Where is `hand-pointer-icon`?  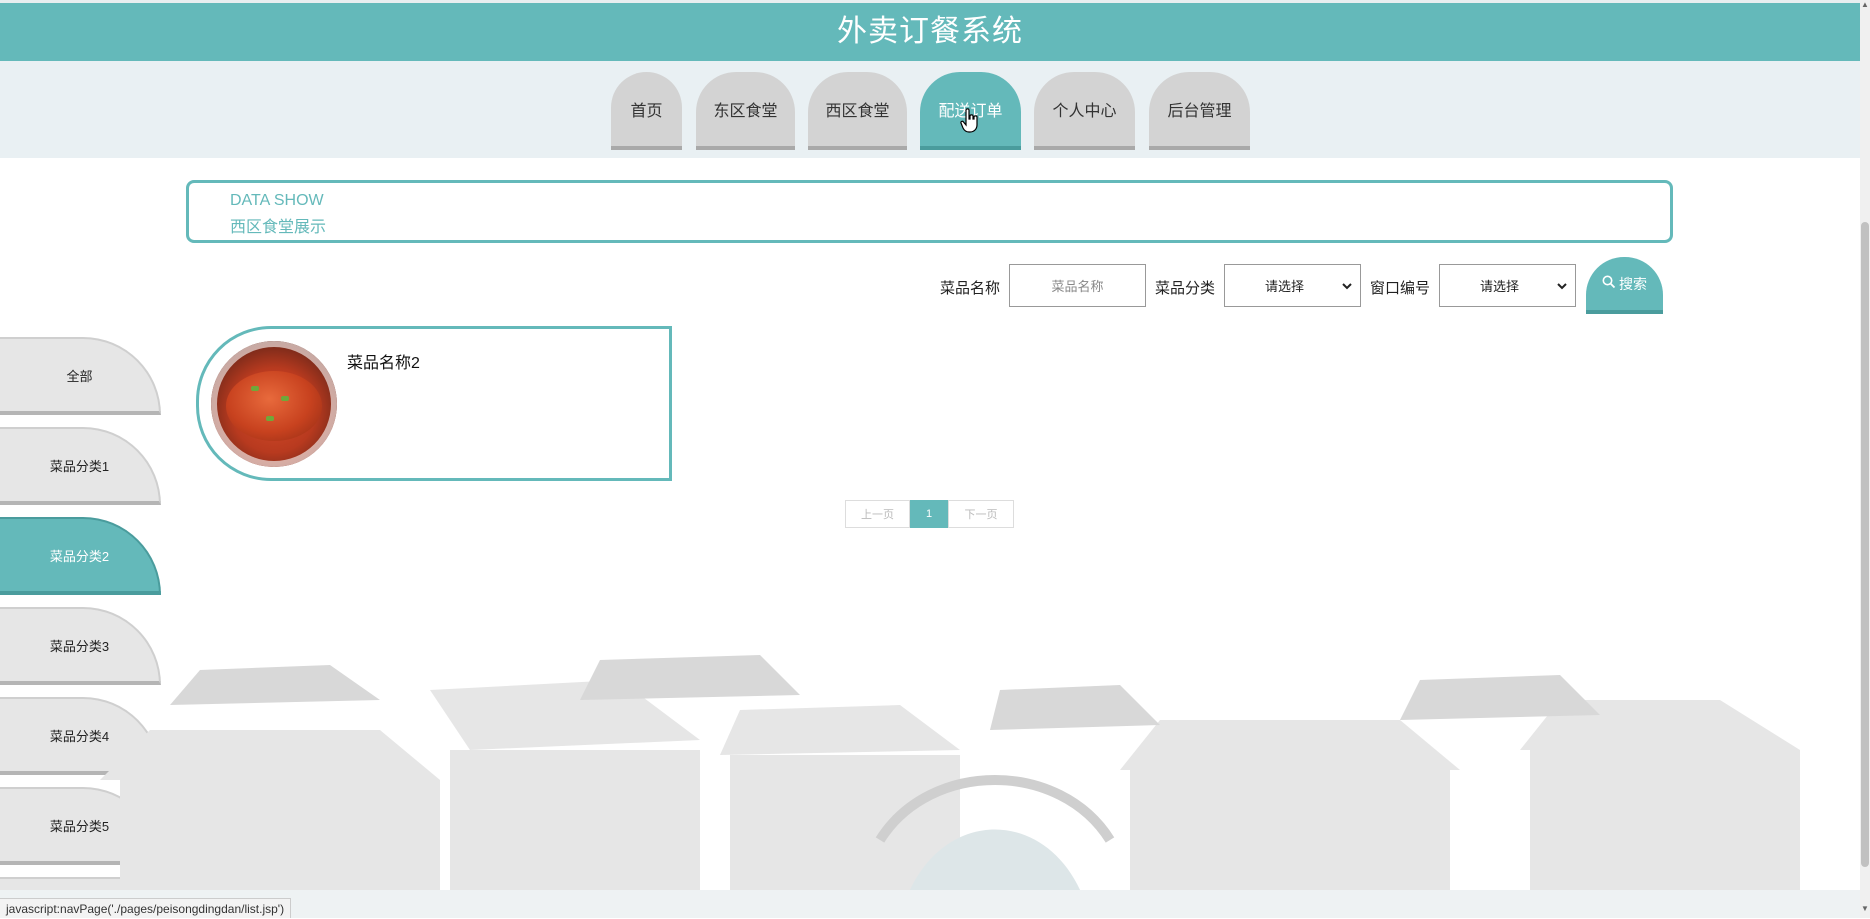
hand-pointer-icon is located at coordinates (970, 124).